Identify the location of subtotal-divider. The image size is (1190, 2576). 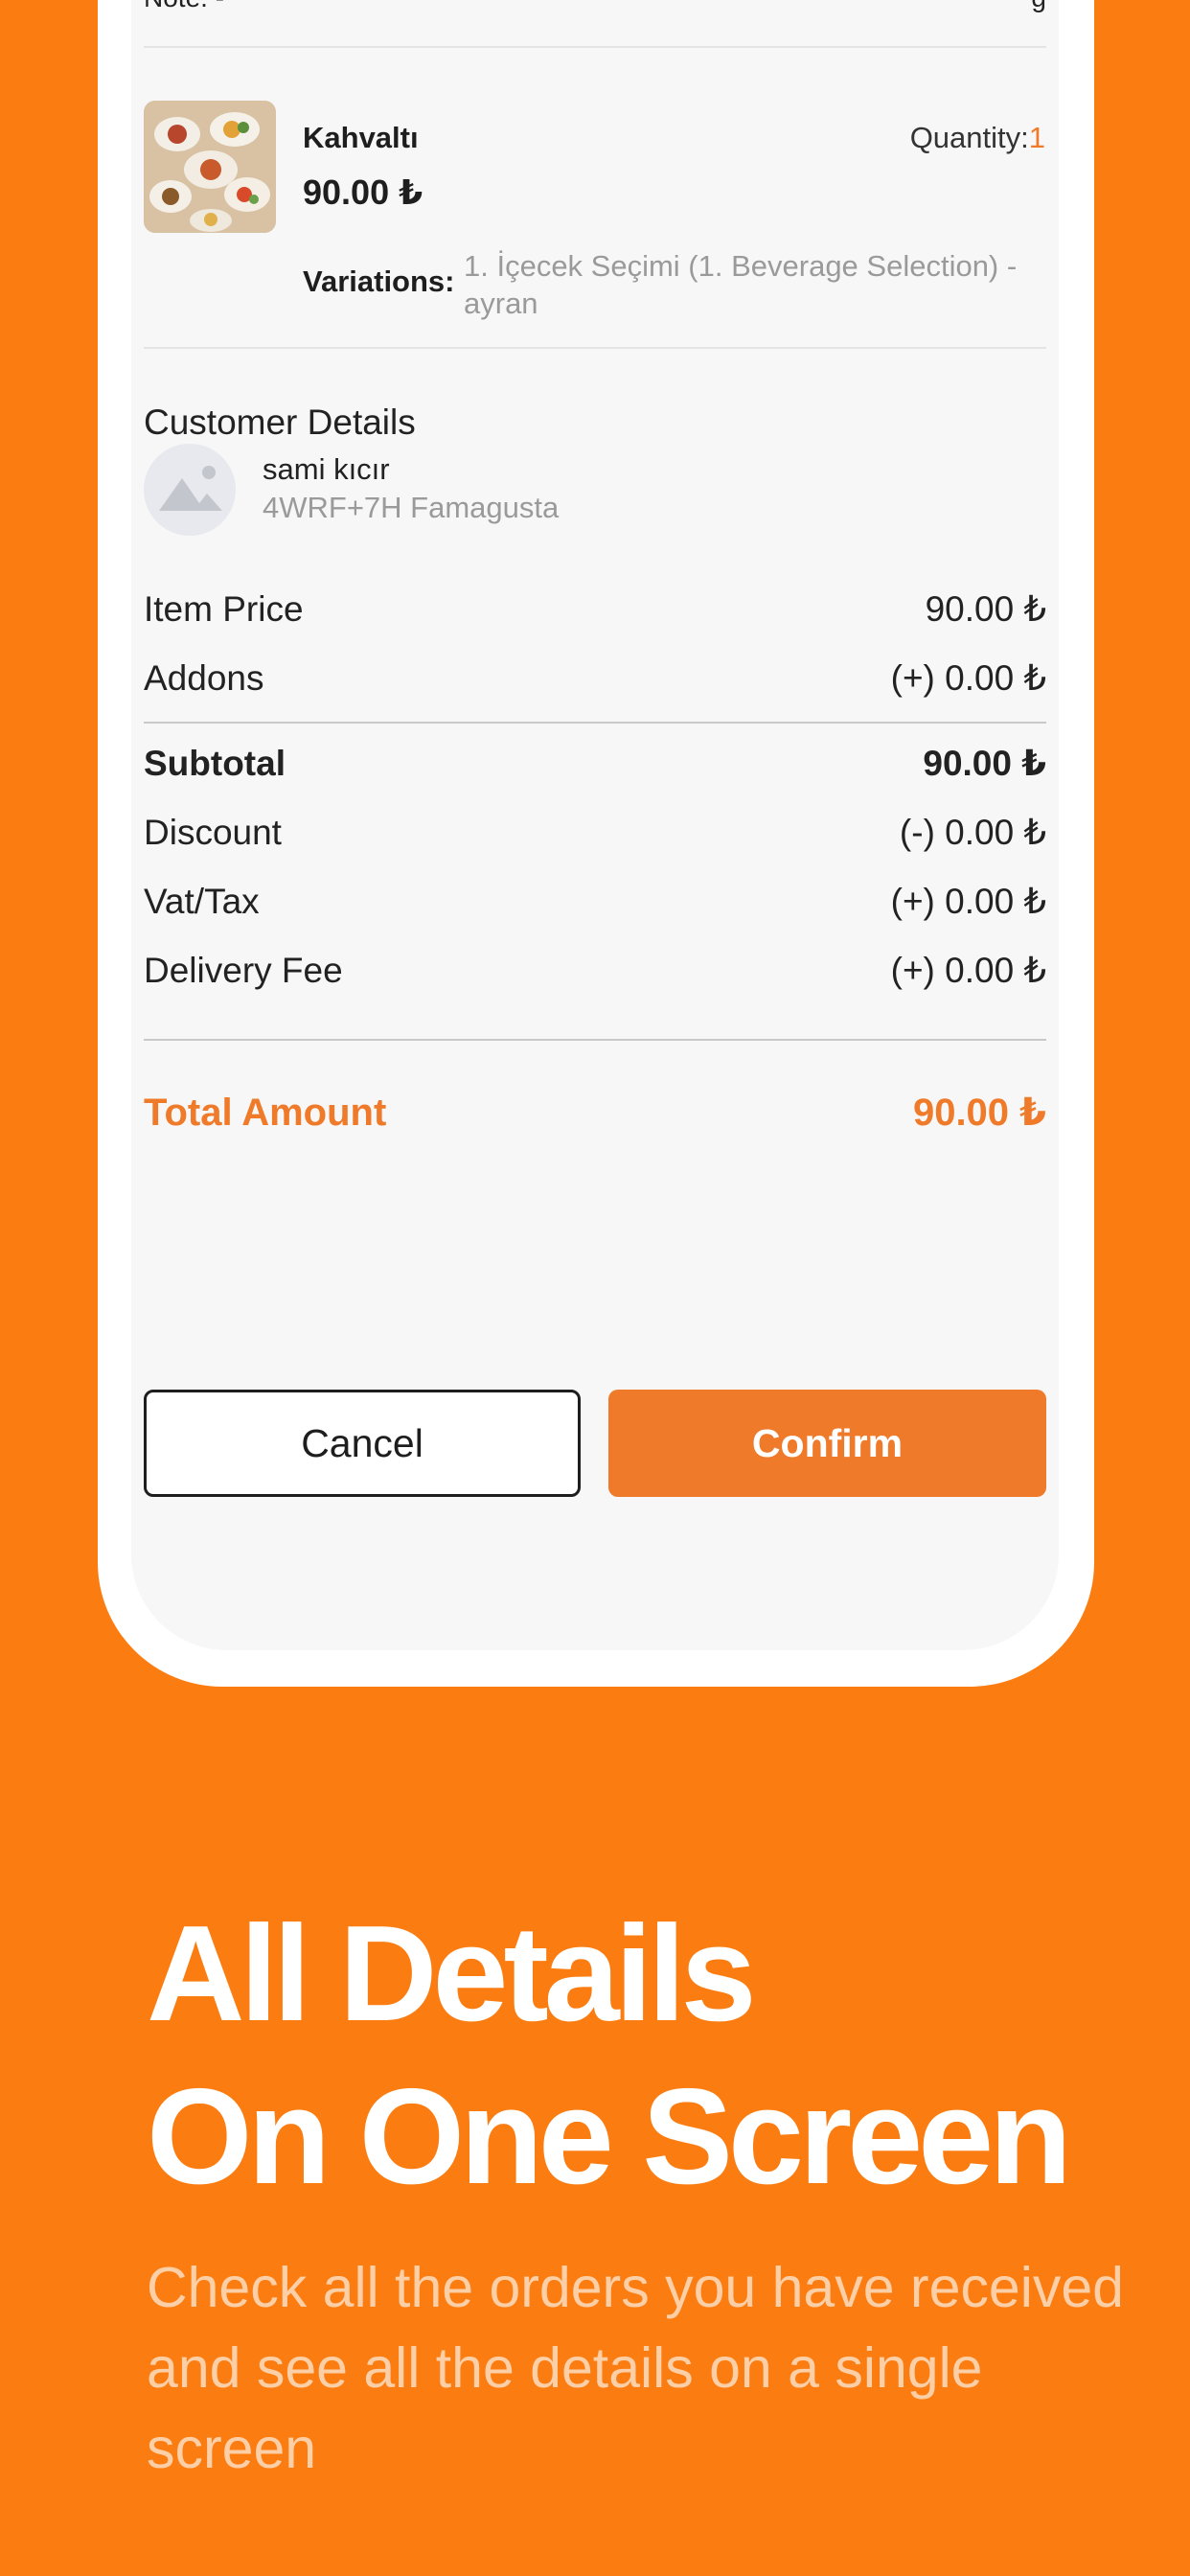
(595, 723).